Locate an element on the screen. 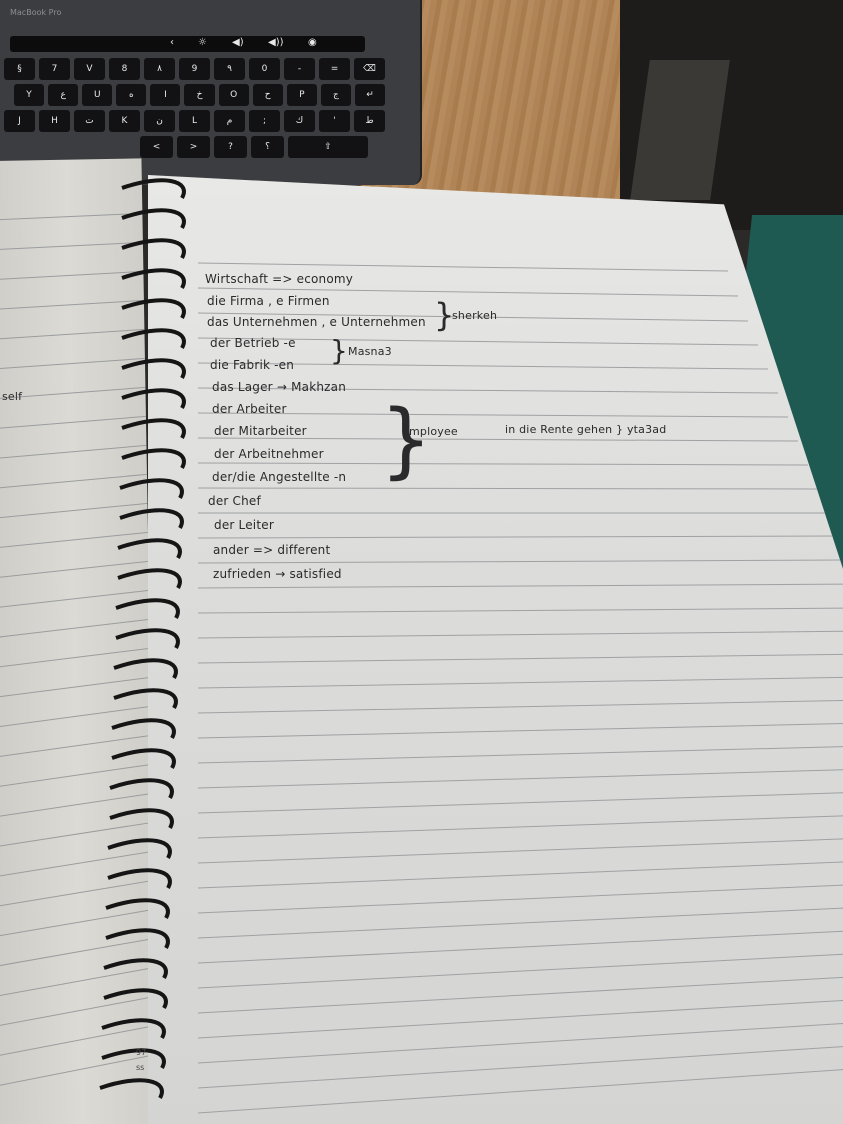 This screenshot has height=1124, width=843. note-line-14: zufrieden → satisfied is located at coordinates (277, 574).